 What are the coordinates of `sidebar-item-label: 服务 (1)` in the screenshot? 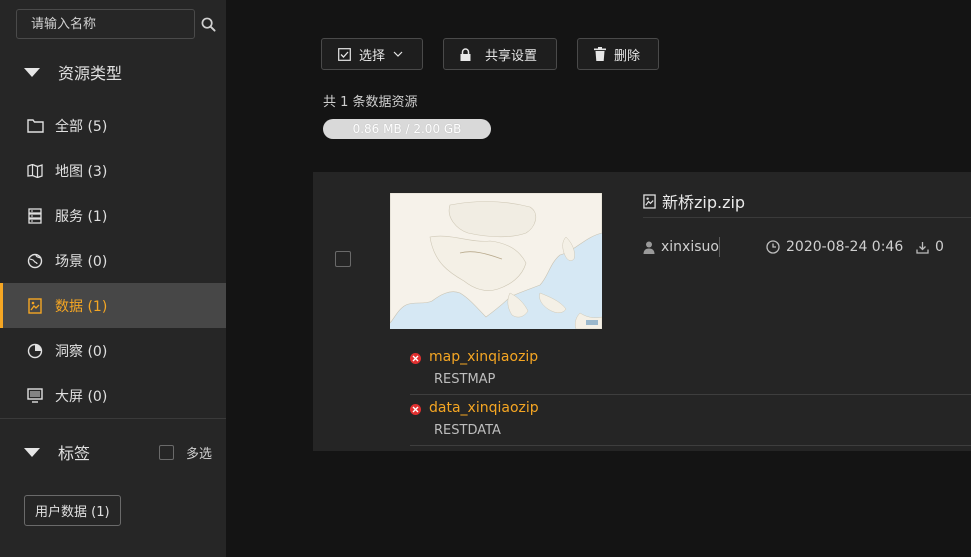 It's located at (81, 216).